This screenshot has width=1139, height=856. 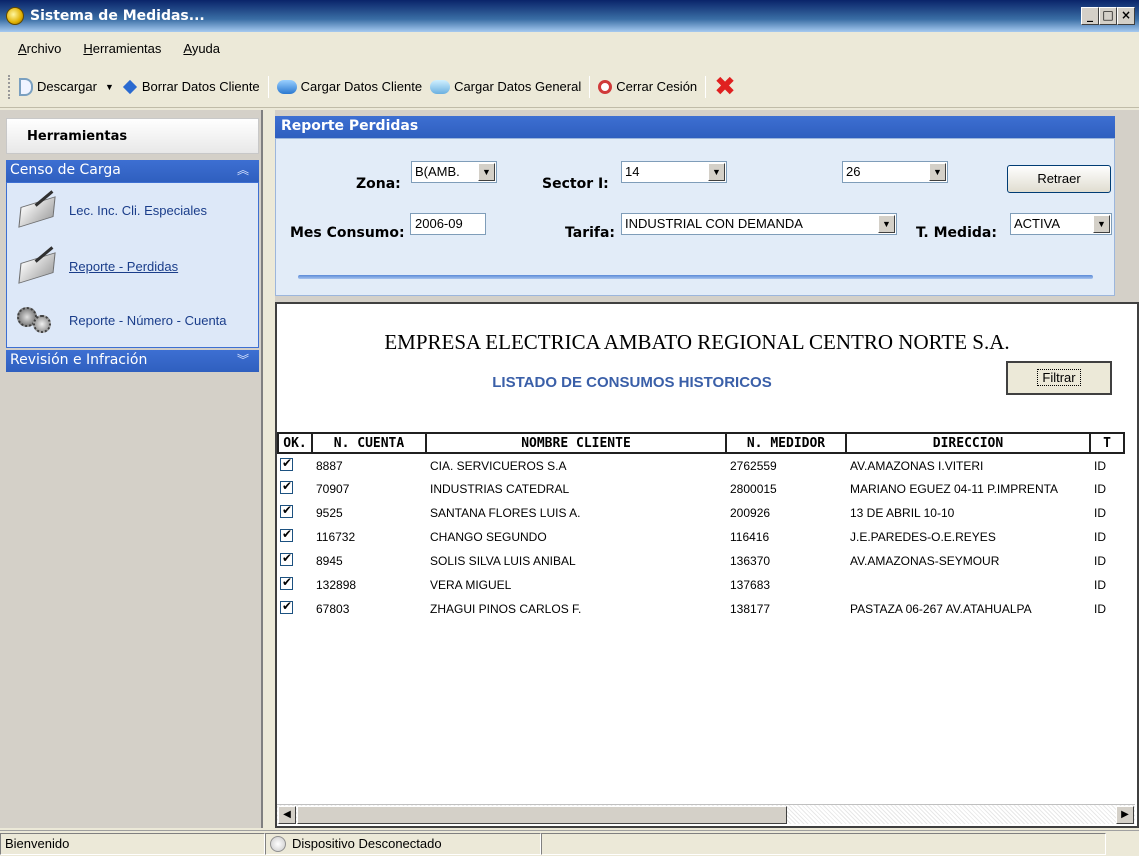 I want to click on column-header-ok: OK., so click(x=295, y=443).